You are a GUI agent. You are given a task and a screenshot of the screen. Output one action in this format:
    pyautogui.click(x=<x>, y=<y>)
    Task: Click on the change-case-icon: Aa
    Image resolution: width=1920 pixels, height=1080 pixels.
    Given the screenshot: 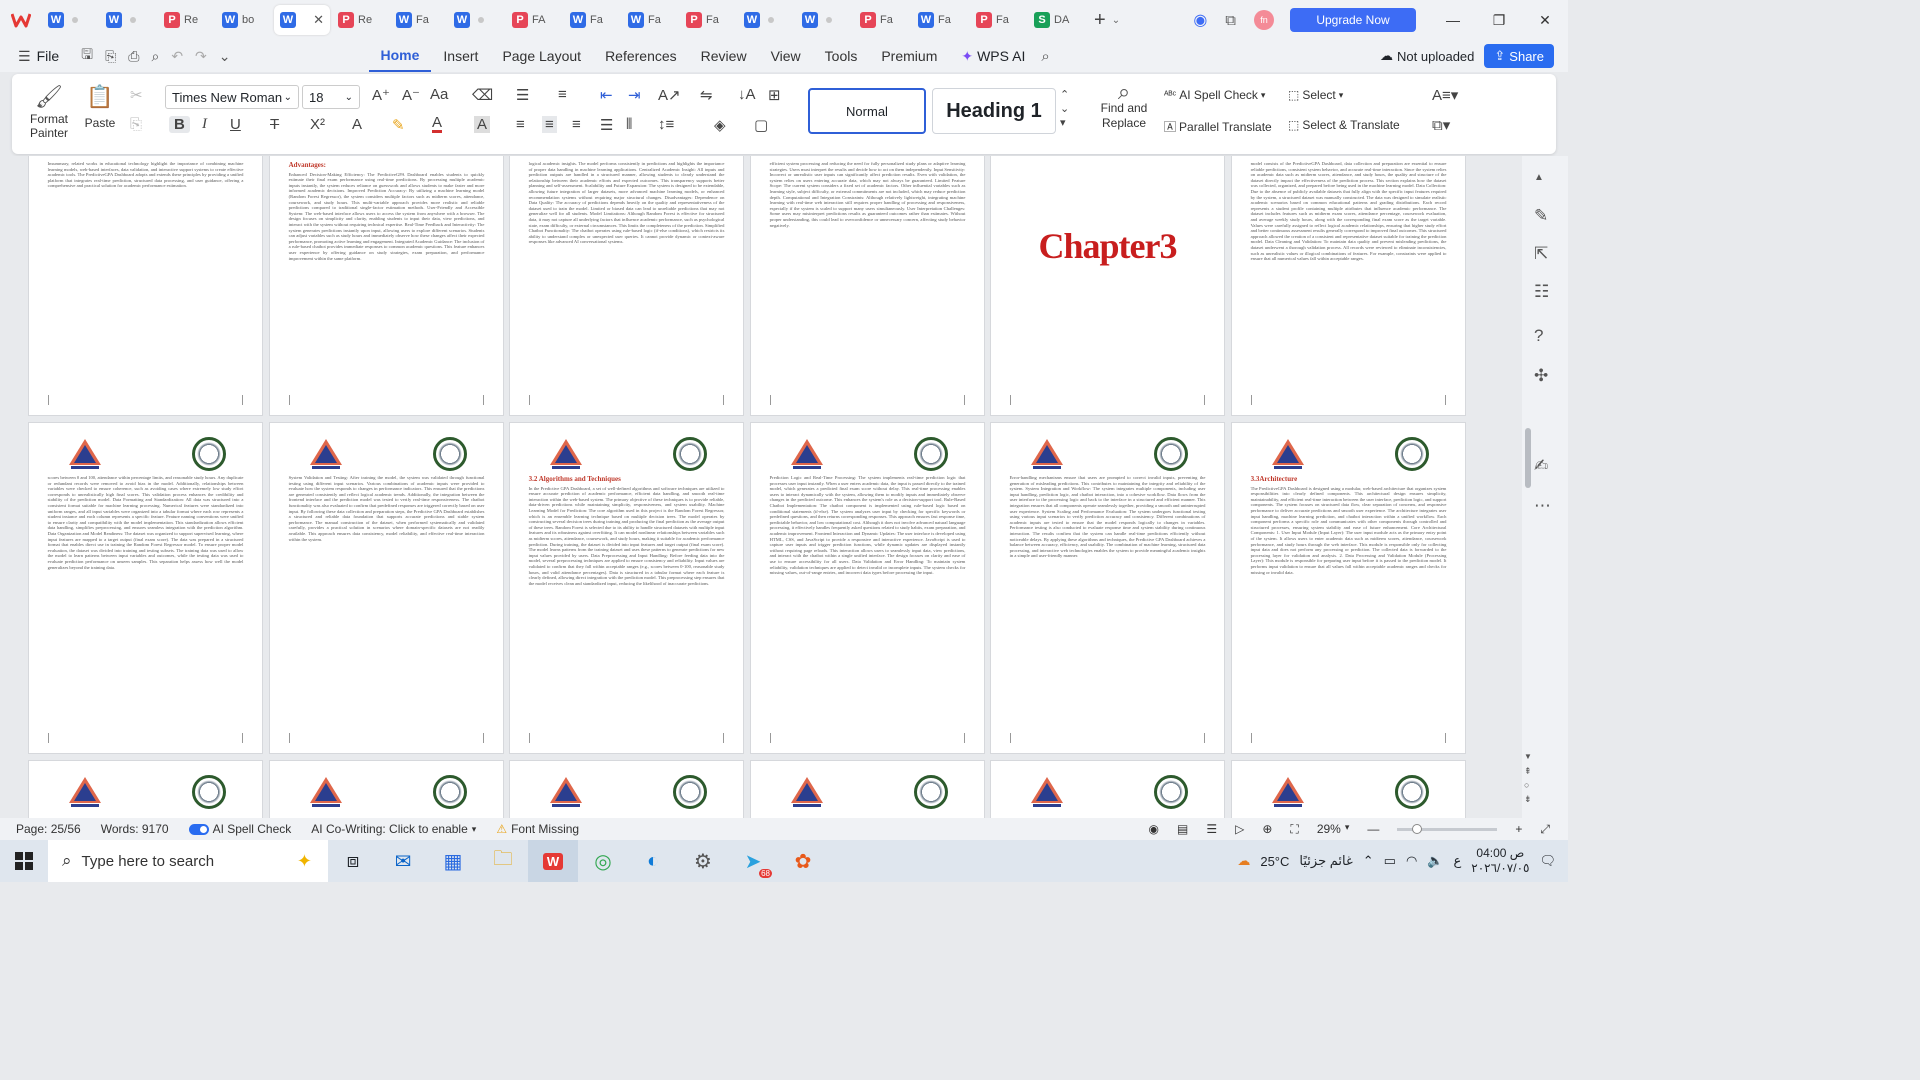 What is the action you would take?
    pyautogui.click(x=439, y=94)
    